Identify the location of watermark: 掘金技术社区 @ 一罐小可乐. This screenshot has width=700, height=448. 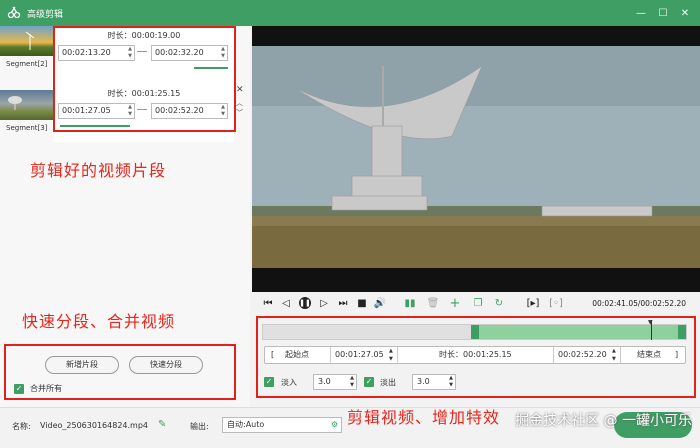
(603, 421).